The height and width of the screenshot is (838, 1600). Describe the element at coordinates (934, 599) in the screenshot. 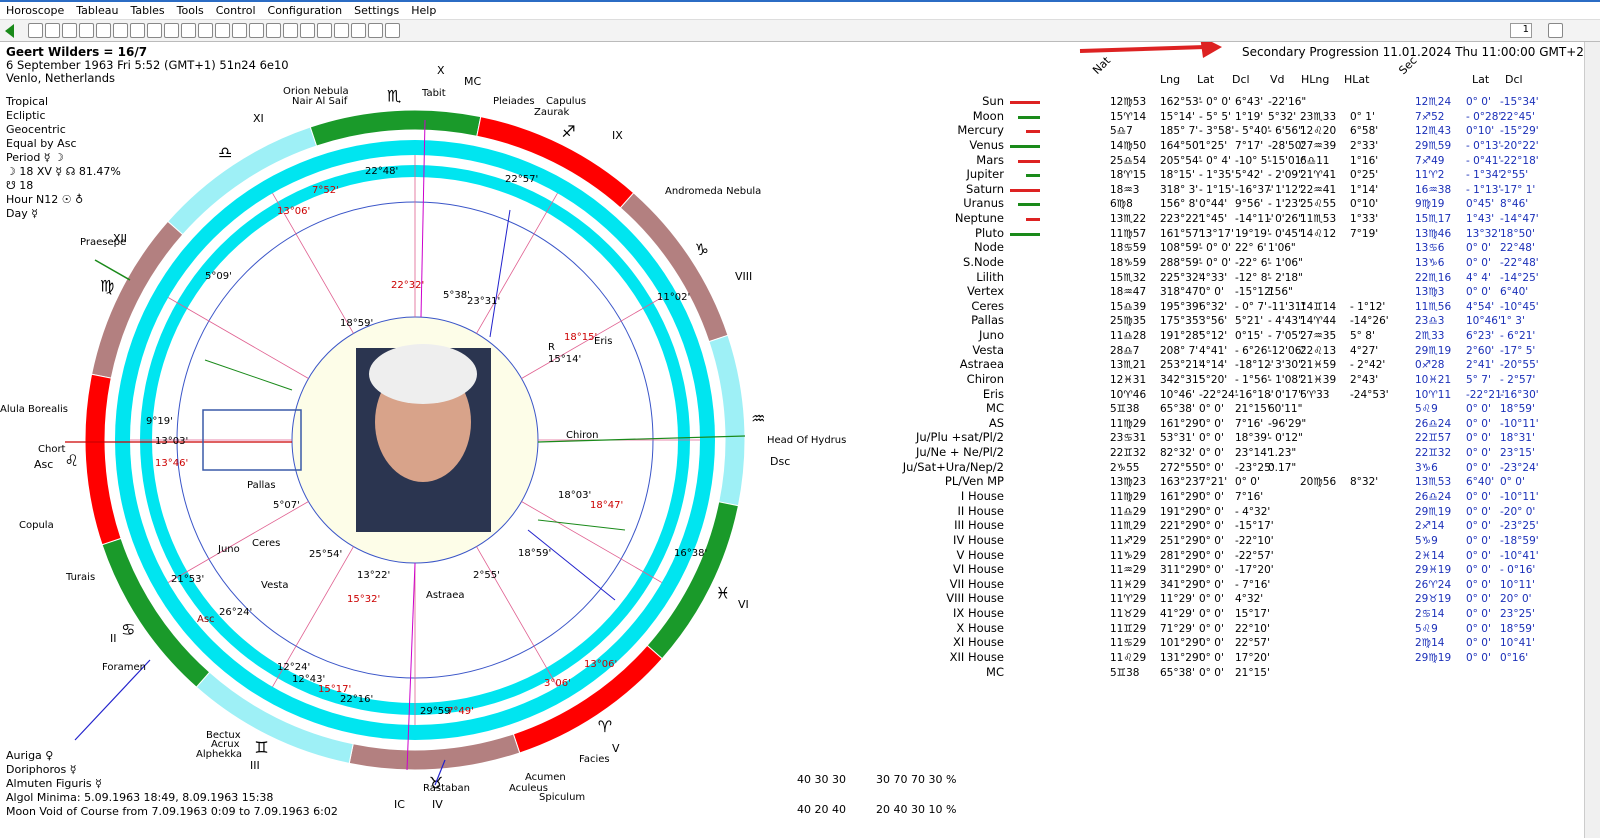

I see `table-row-label: VIII House` at that location.